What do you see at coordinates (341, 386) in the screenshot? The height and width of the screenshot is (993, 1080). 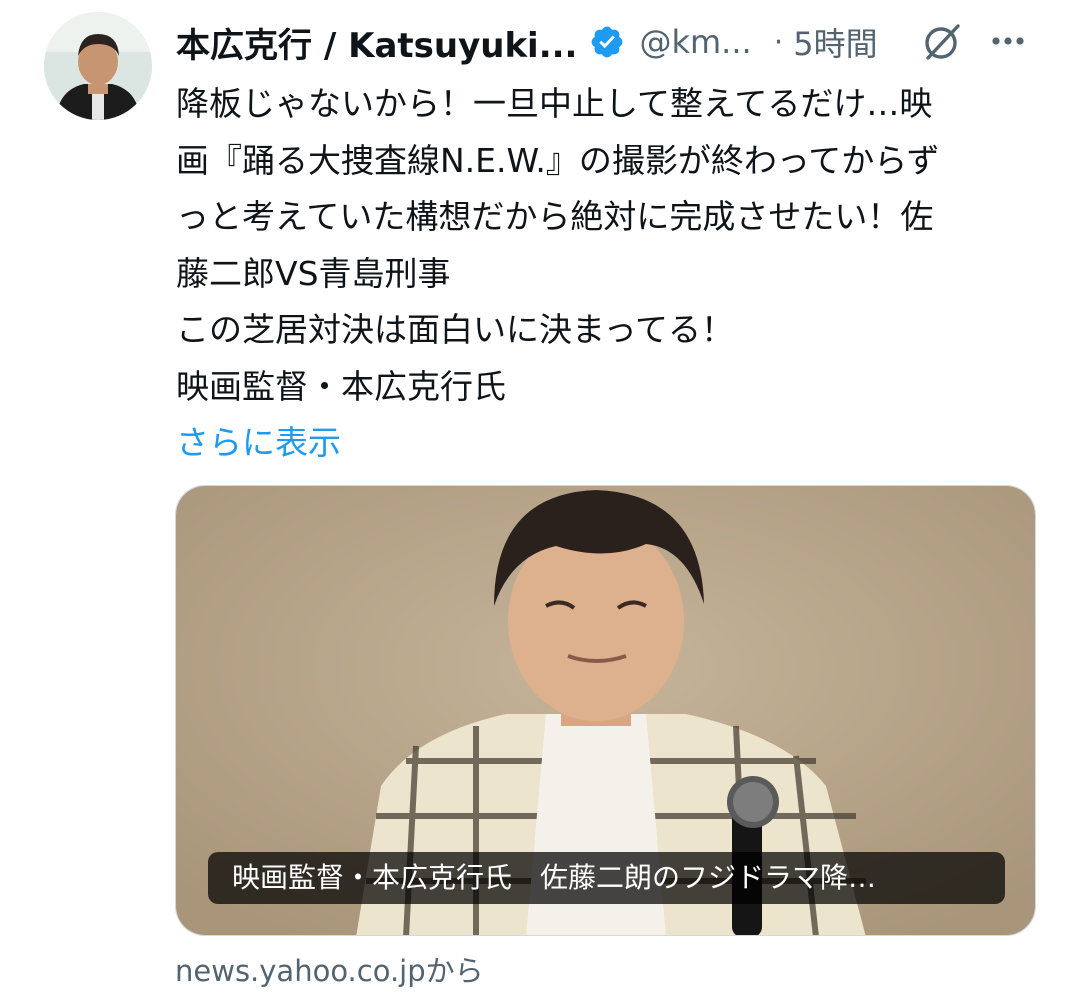 I see `tweet-text-line: 映画監督・本広克行氏` at bounding box center [341, 386].